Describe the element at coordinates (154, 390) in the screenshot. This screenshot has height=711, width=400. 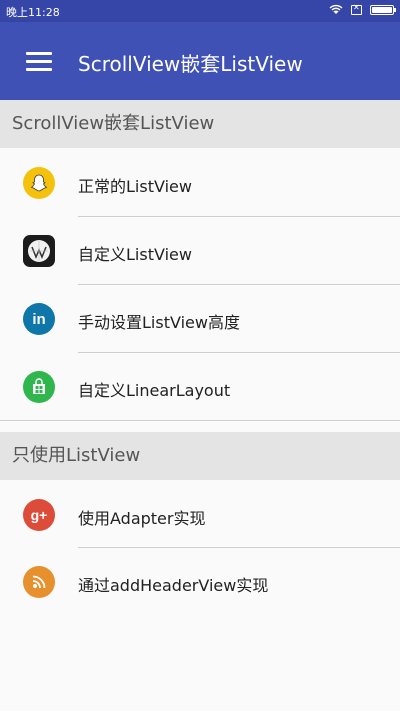
I see `list-item-label: 自定义LinearLayout` at that location.